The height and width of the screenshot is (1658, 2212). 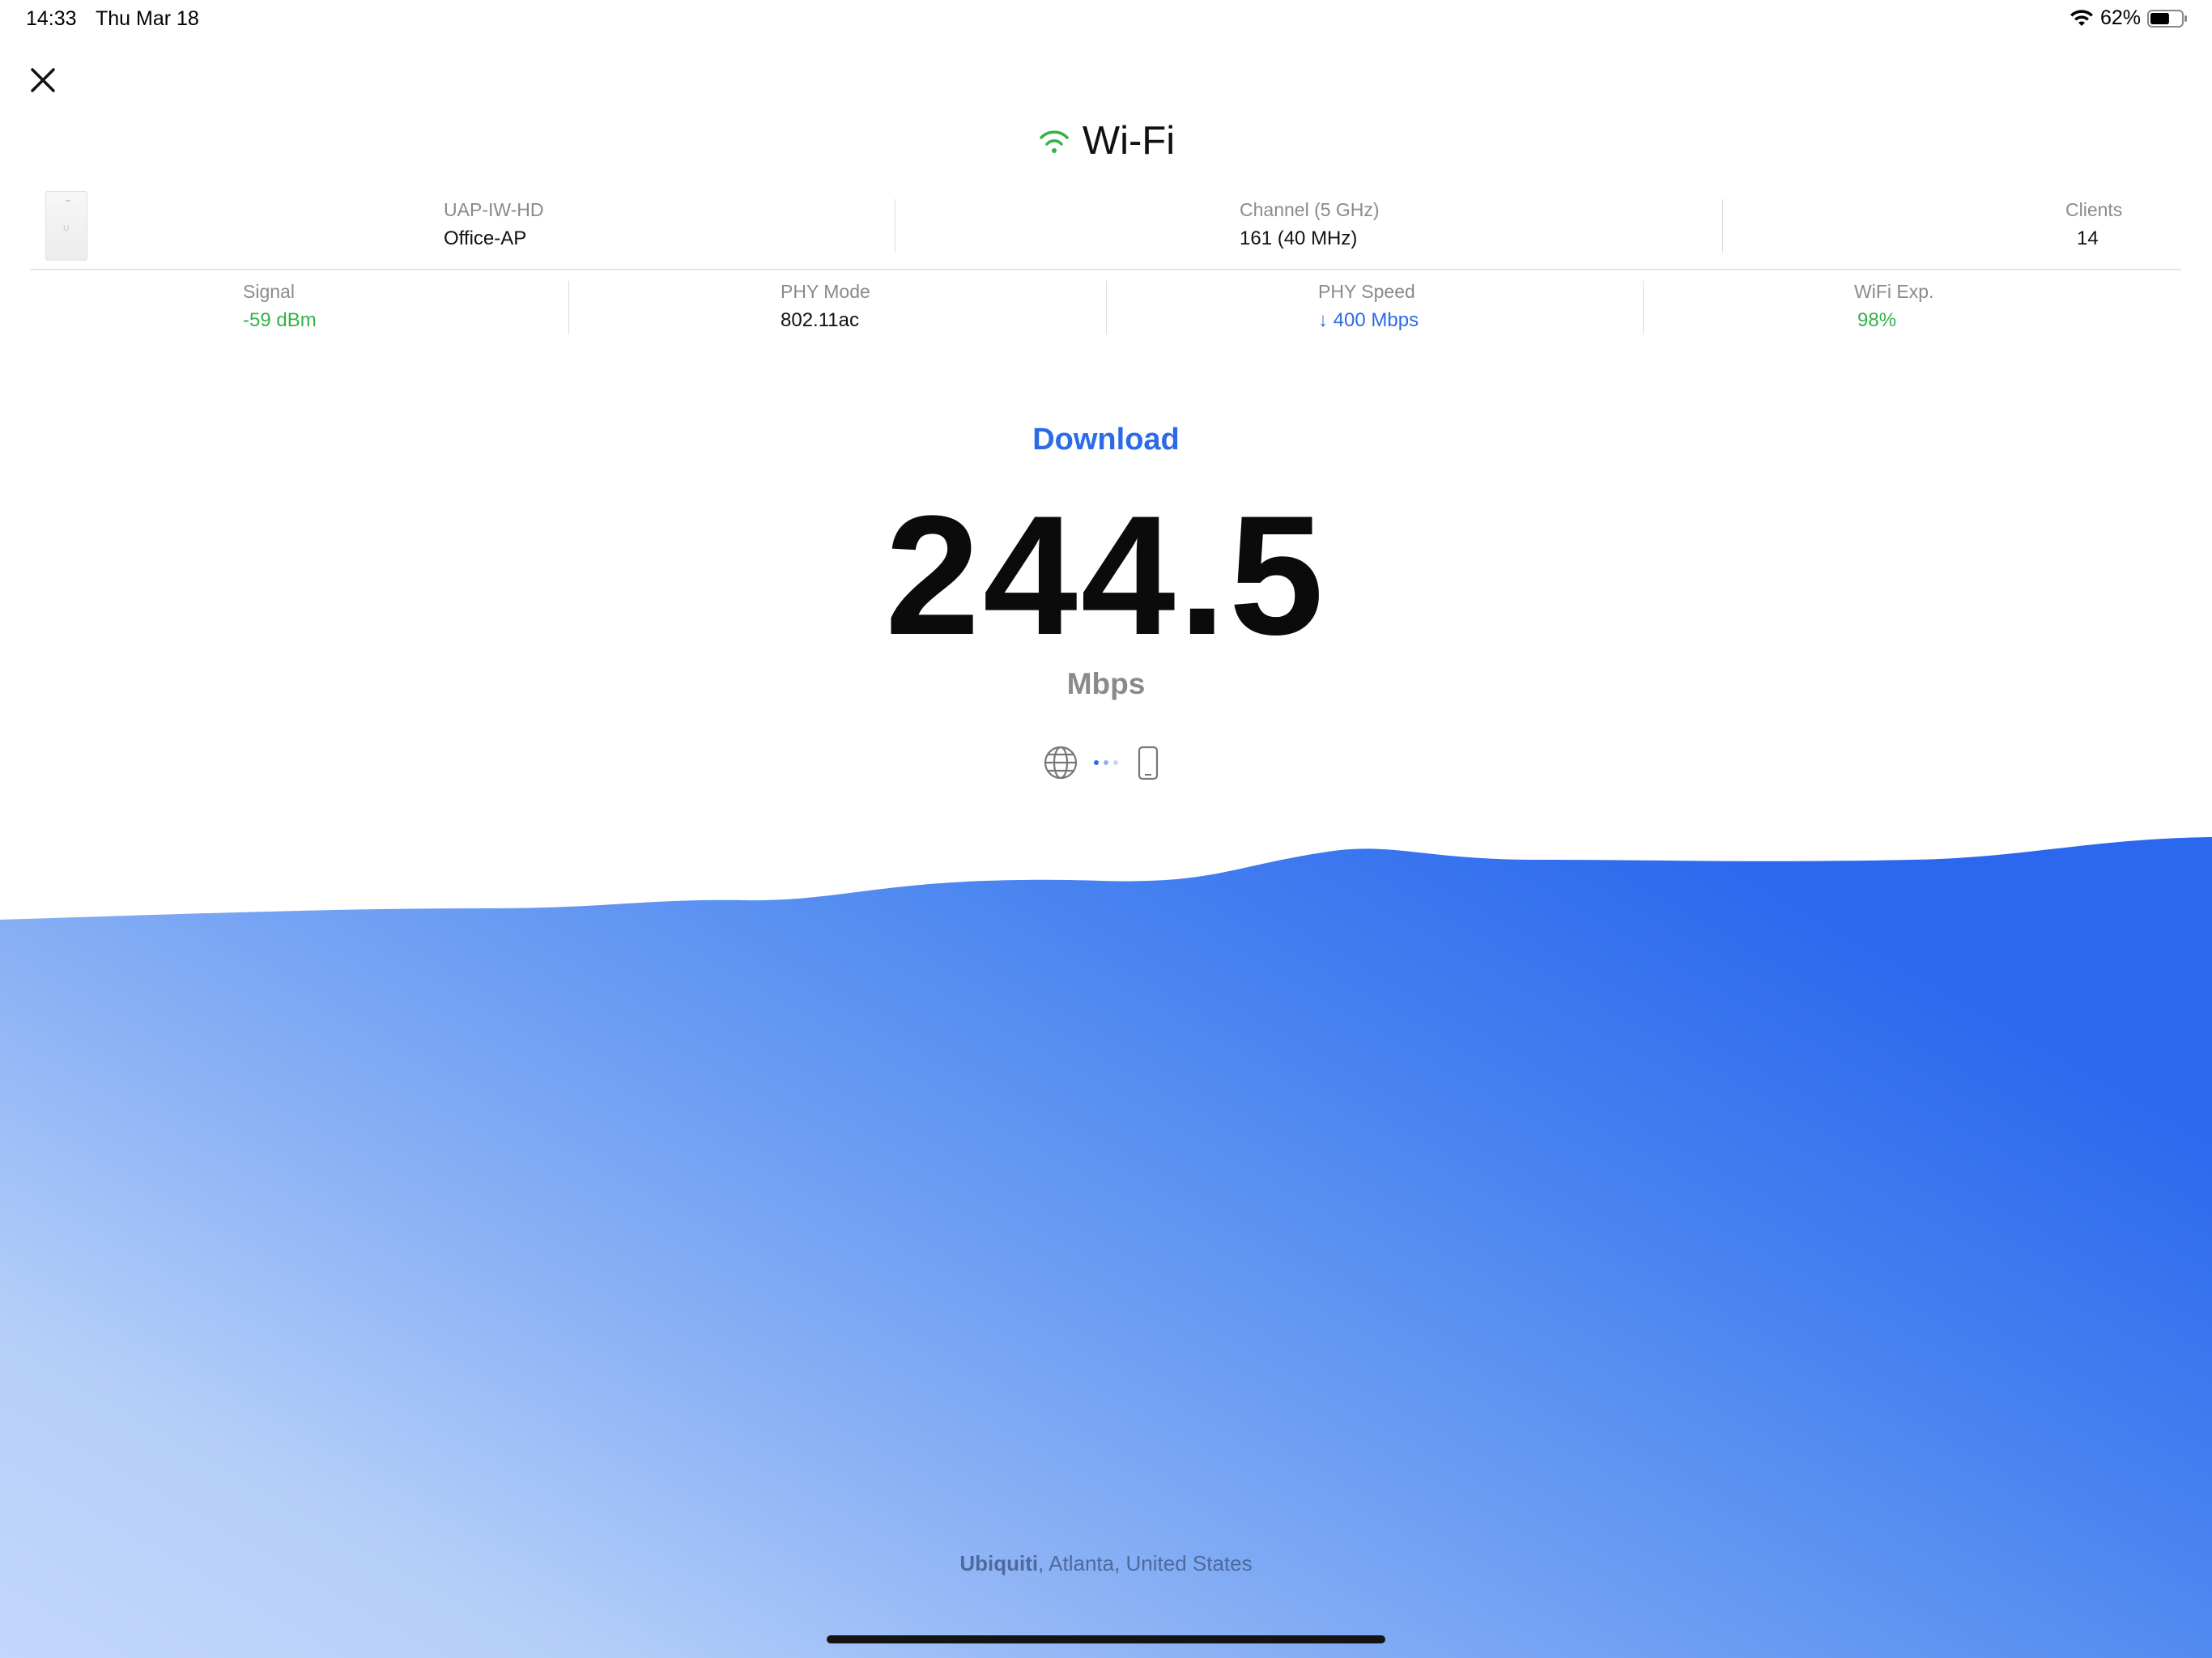 I want to click on device-model: UAP-IW-HD, so click(x=494, y=209).